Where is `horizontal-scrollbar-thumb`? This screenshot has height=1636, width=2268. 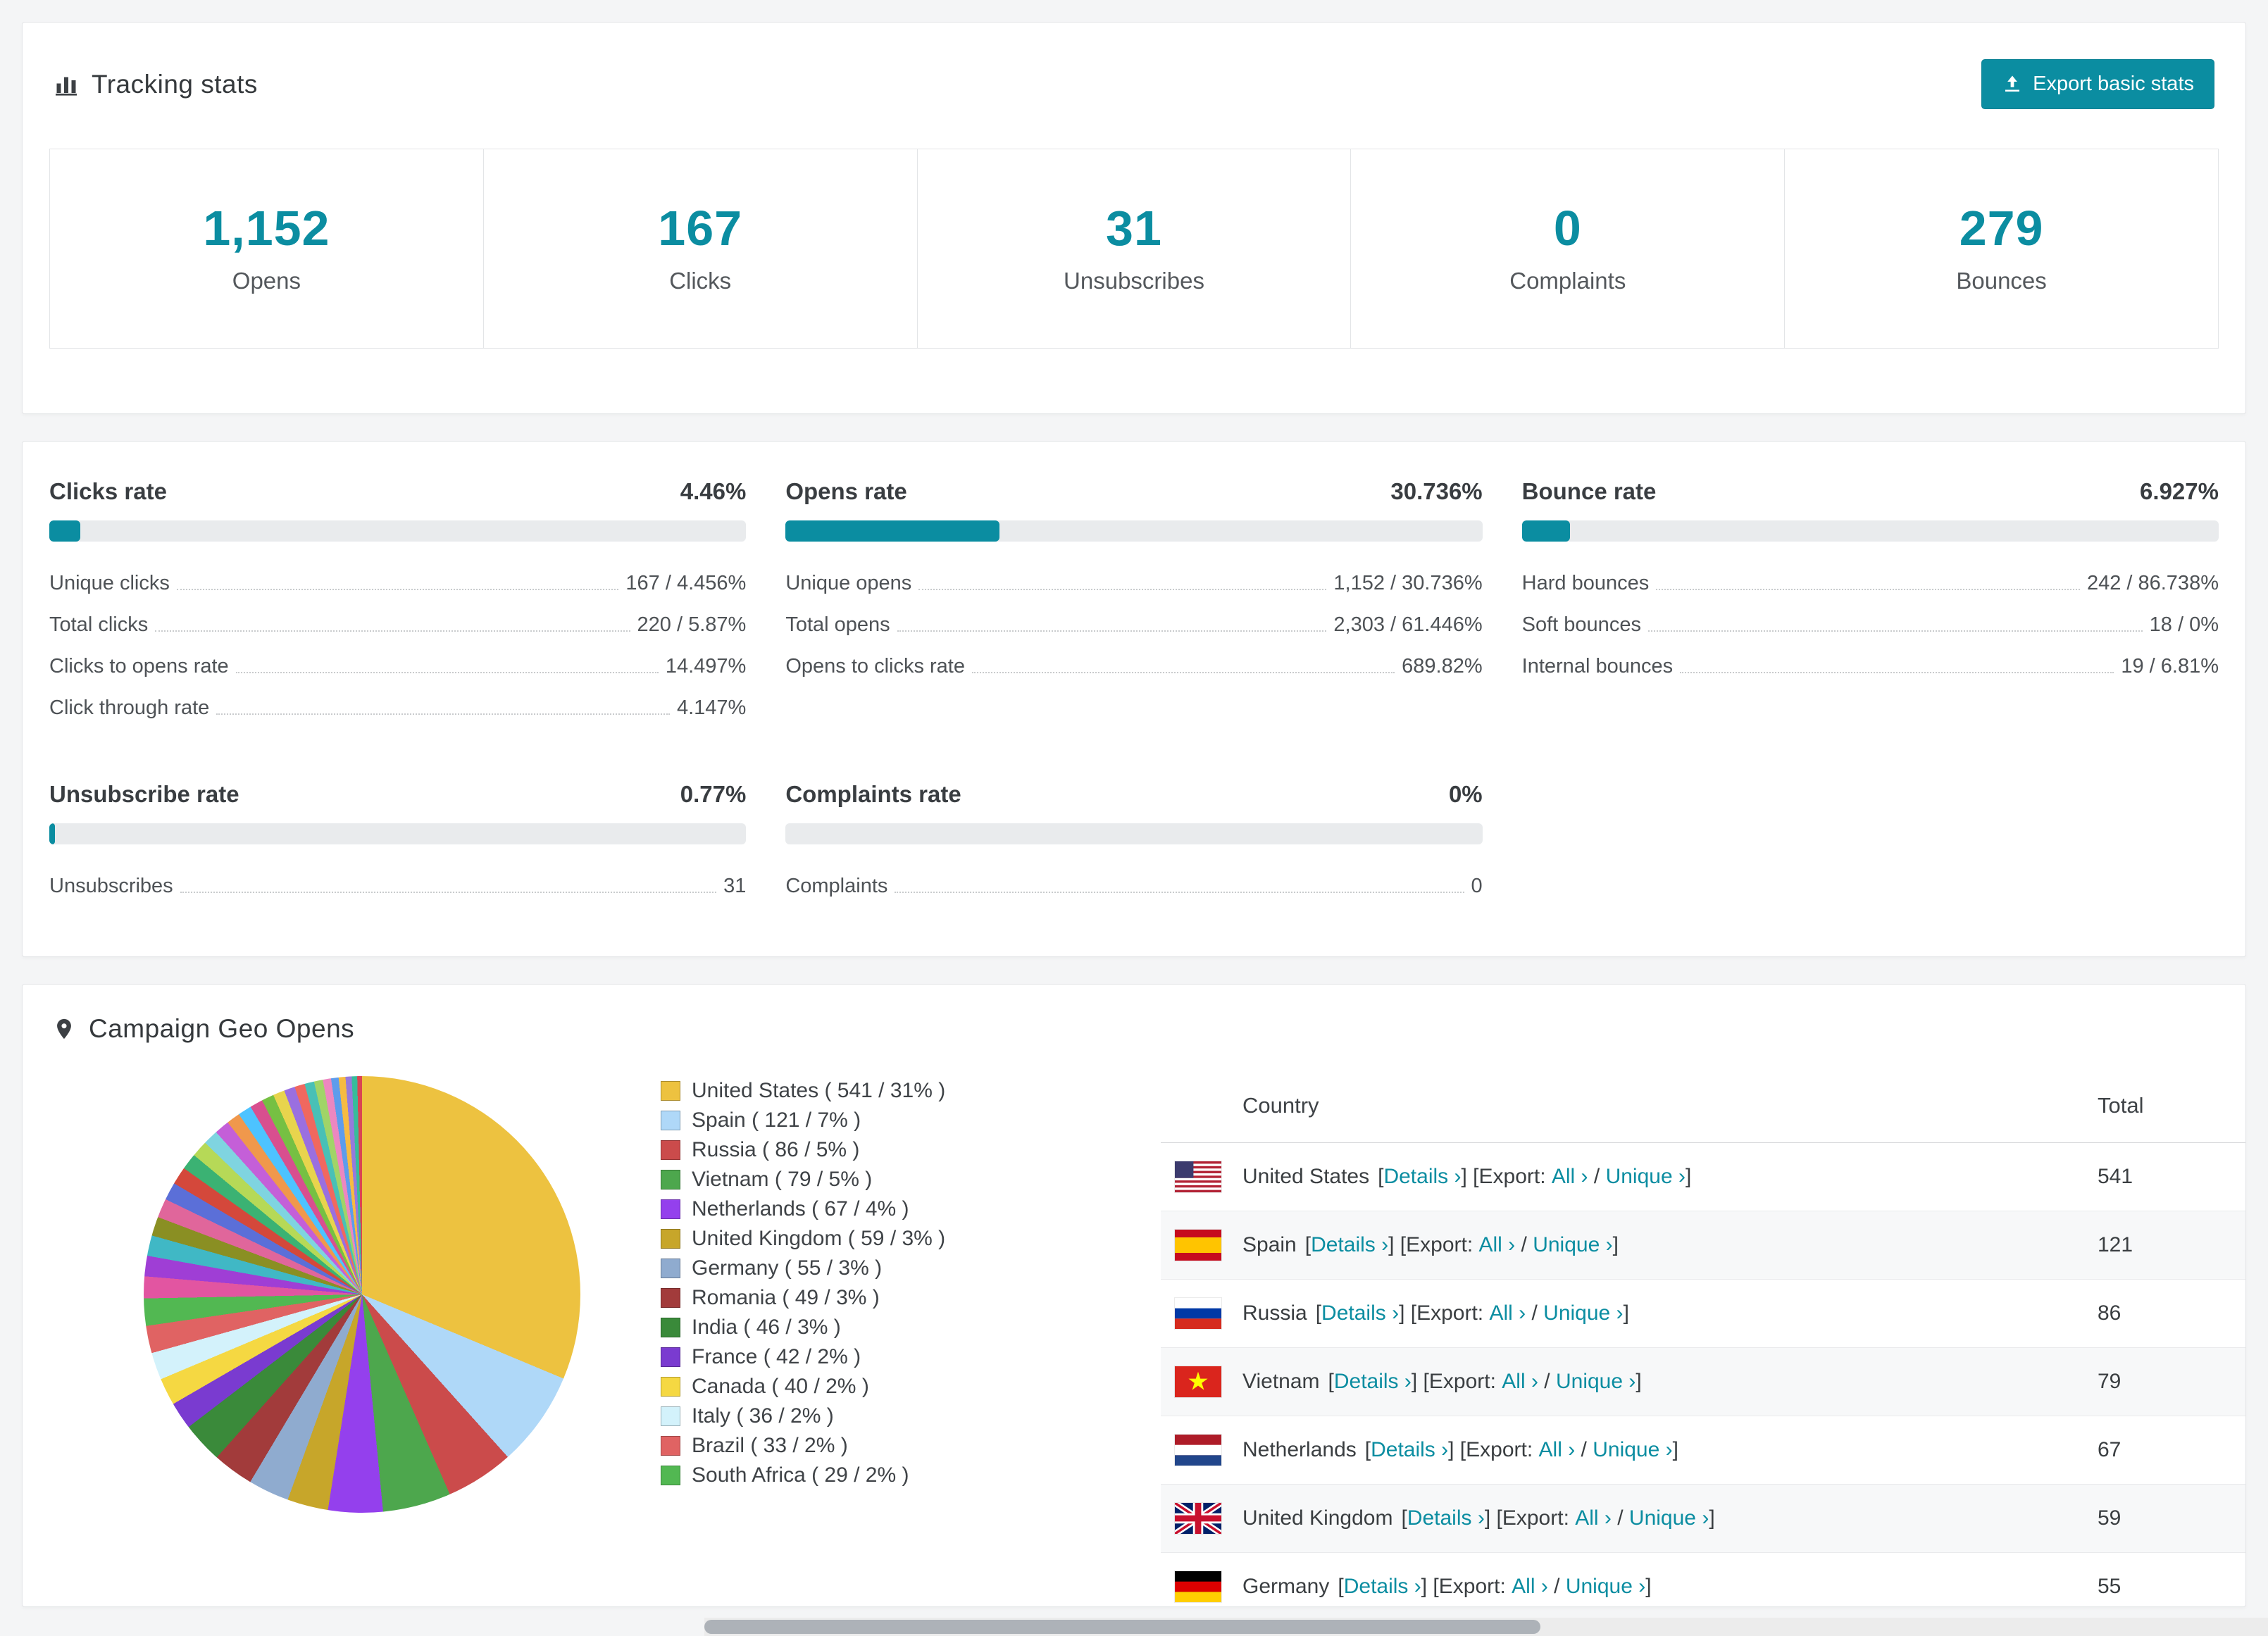
horizontal-scrollbar-thumb is located at coordinates (1122, 1627).